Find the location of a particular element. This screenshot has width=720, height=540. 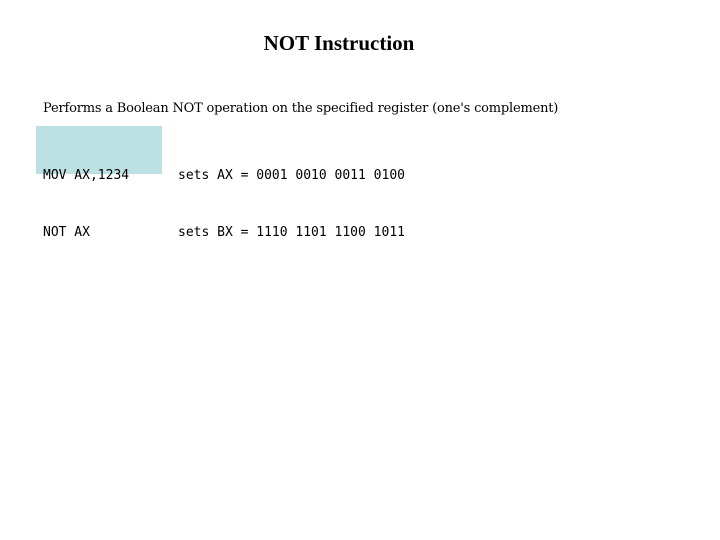

code-line: NOT AX is located at coordinates (66, 232).